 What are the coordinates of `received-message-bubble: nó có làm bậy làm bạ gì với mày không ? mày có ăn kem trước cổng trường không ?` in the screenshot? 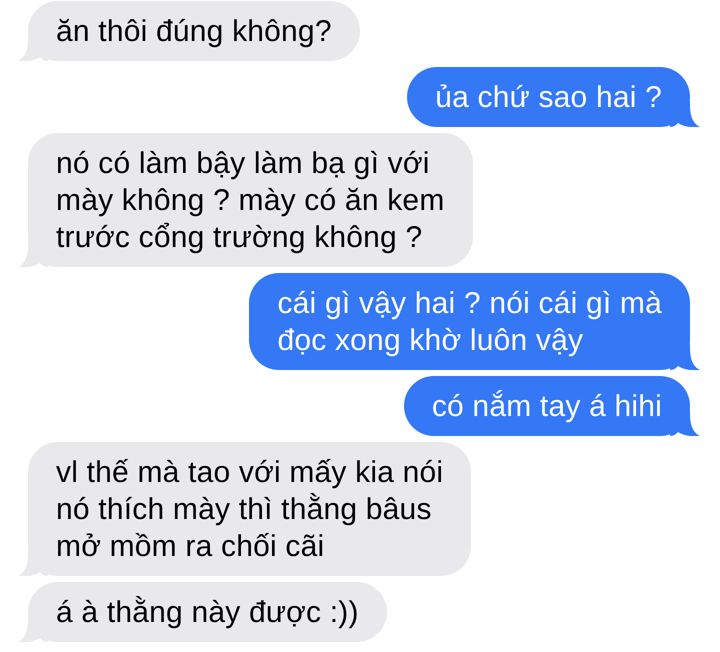 It's located at (250, 200).